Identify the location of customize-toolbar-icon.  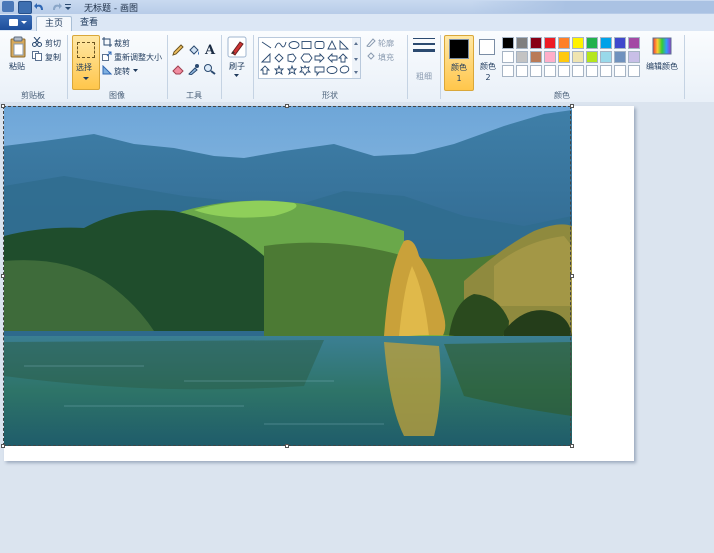
(68, 6).